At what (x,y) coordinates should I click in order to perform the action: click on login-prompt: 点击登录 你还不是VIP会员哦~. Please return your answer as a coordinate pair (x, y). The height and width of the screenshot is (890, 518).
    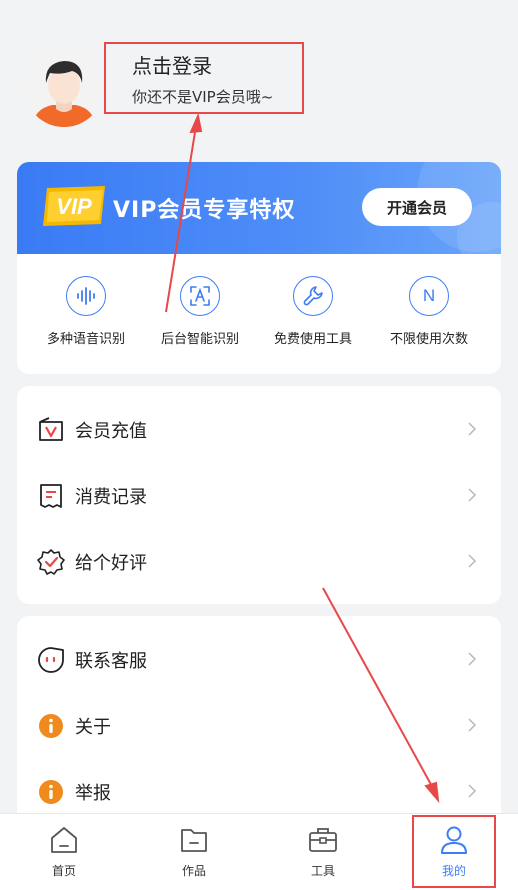
    Looking at the image, I should click on (204, 78).